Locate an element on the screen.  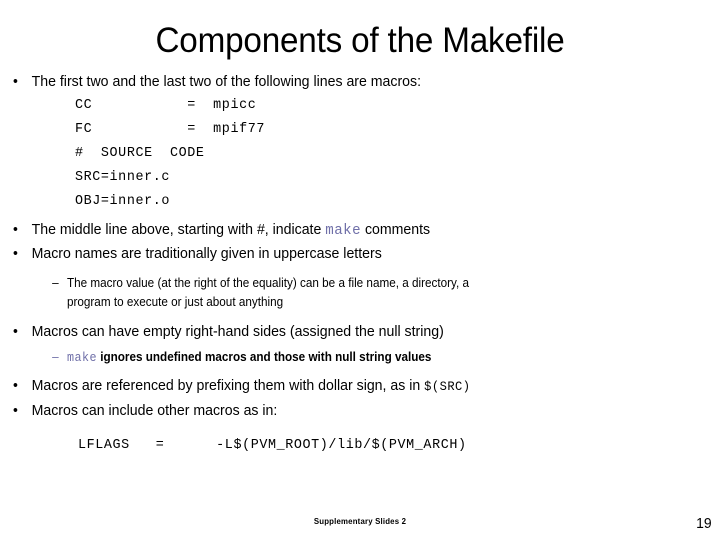
code-line-fc: FC = mpif77 is located at coordinates (170, 129).